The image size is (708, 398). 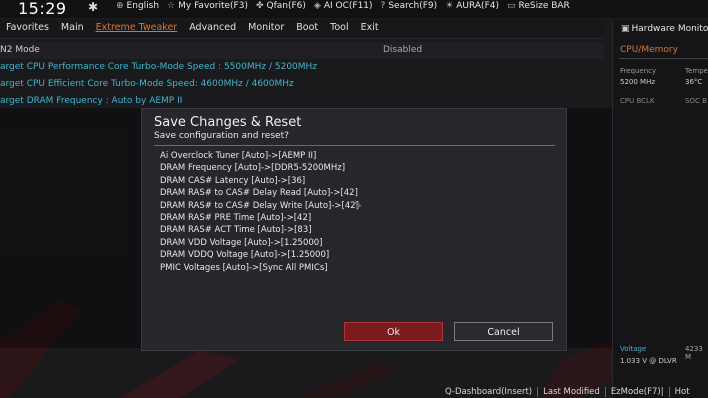 I want to click on hw-label: Tempe, so click(x=696, y=71).